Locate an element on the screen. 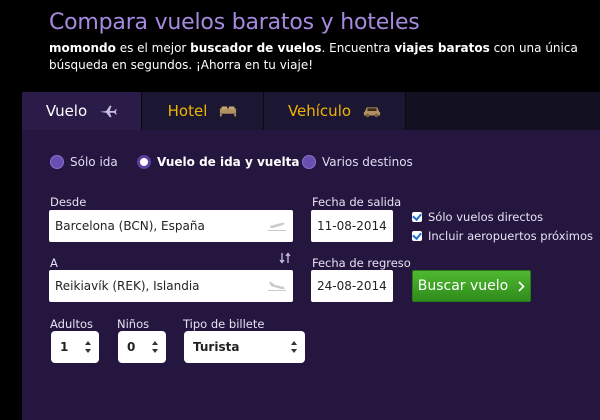  nearby-airports-checkbox: Incluir aeropuertos próximos is located at coordinates (502, 236).